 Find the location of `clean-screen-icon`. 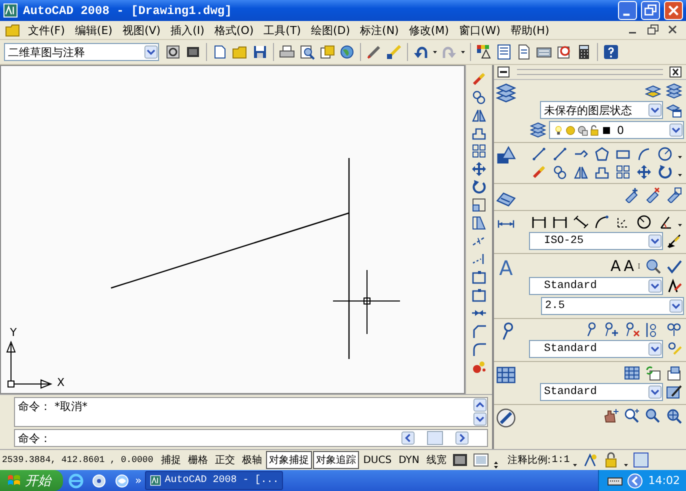

clean-screen-icon is located at coordinates (640, 460).